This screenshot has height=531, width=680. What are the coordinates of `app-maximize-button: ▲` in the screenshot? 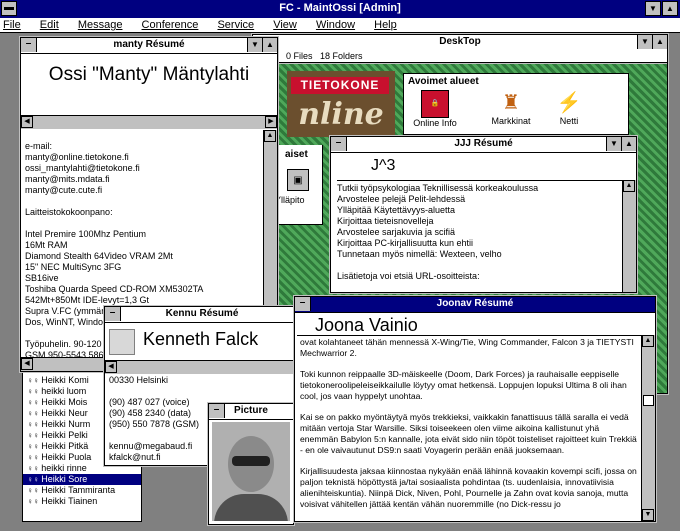 It's located at (670, 8).